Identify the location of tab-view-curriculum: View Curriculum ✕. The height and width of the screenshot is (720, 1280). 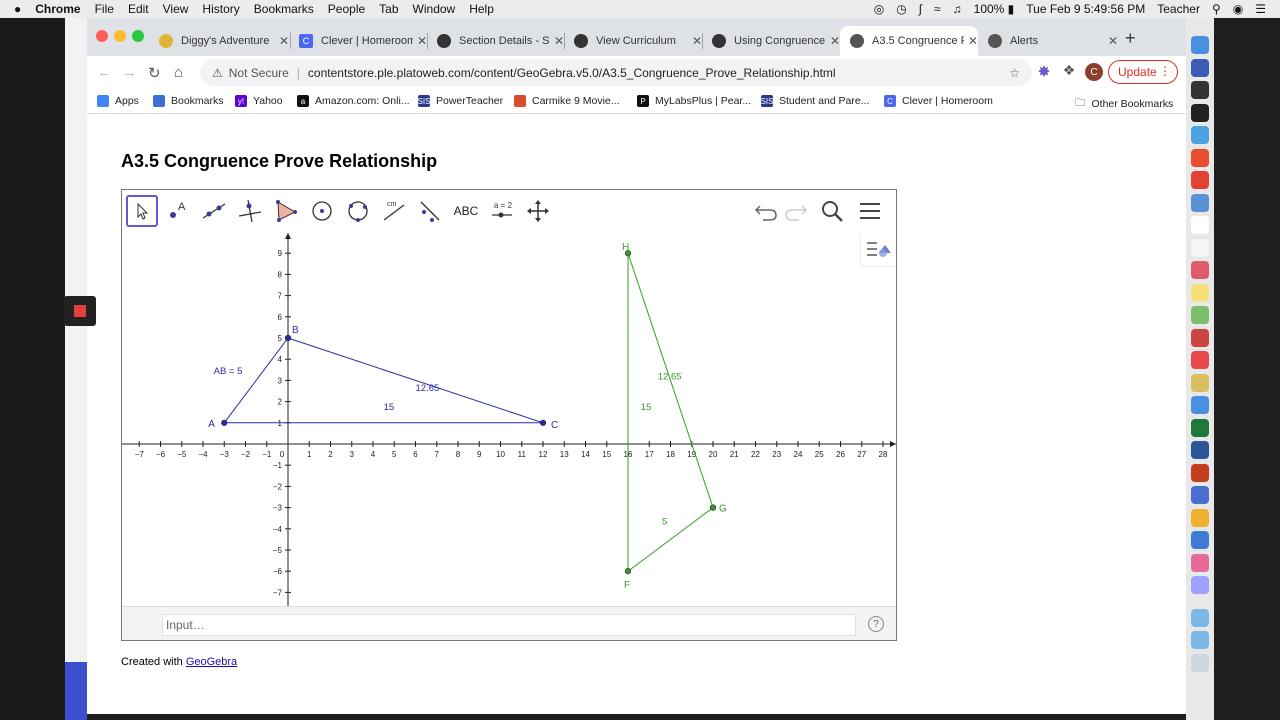
(633, 41).